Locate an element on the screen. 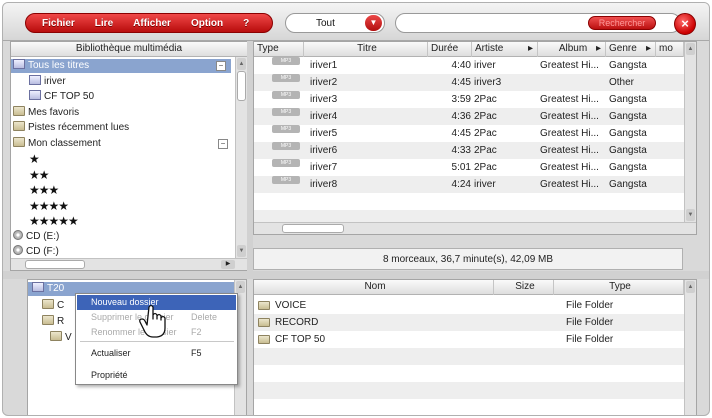 Image resolution: width=712 pixels, height=418 pixels. column-header-name: Nom is located at coordinates (374, 287).